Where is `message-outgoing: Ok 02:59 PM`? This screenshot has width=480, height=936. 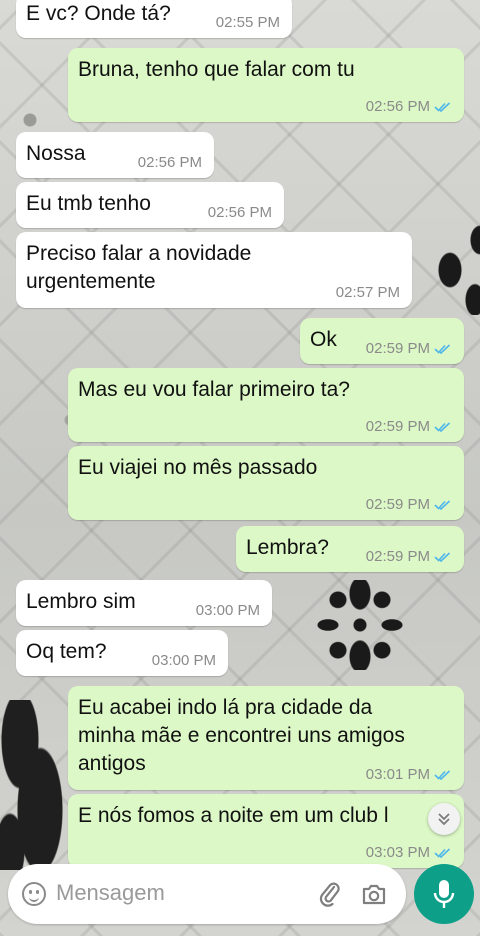
message-outgoing: Ok 02:59 PM is located at coordinates (382, 341).